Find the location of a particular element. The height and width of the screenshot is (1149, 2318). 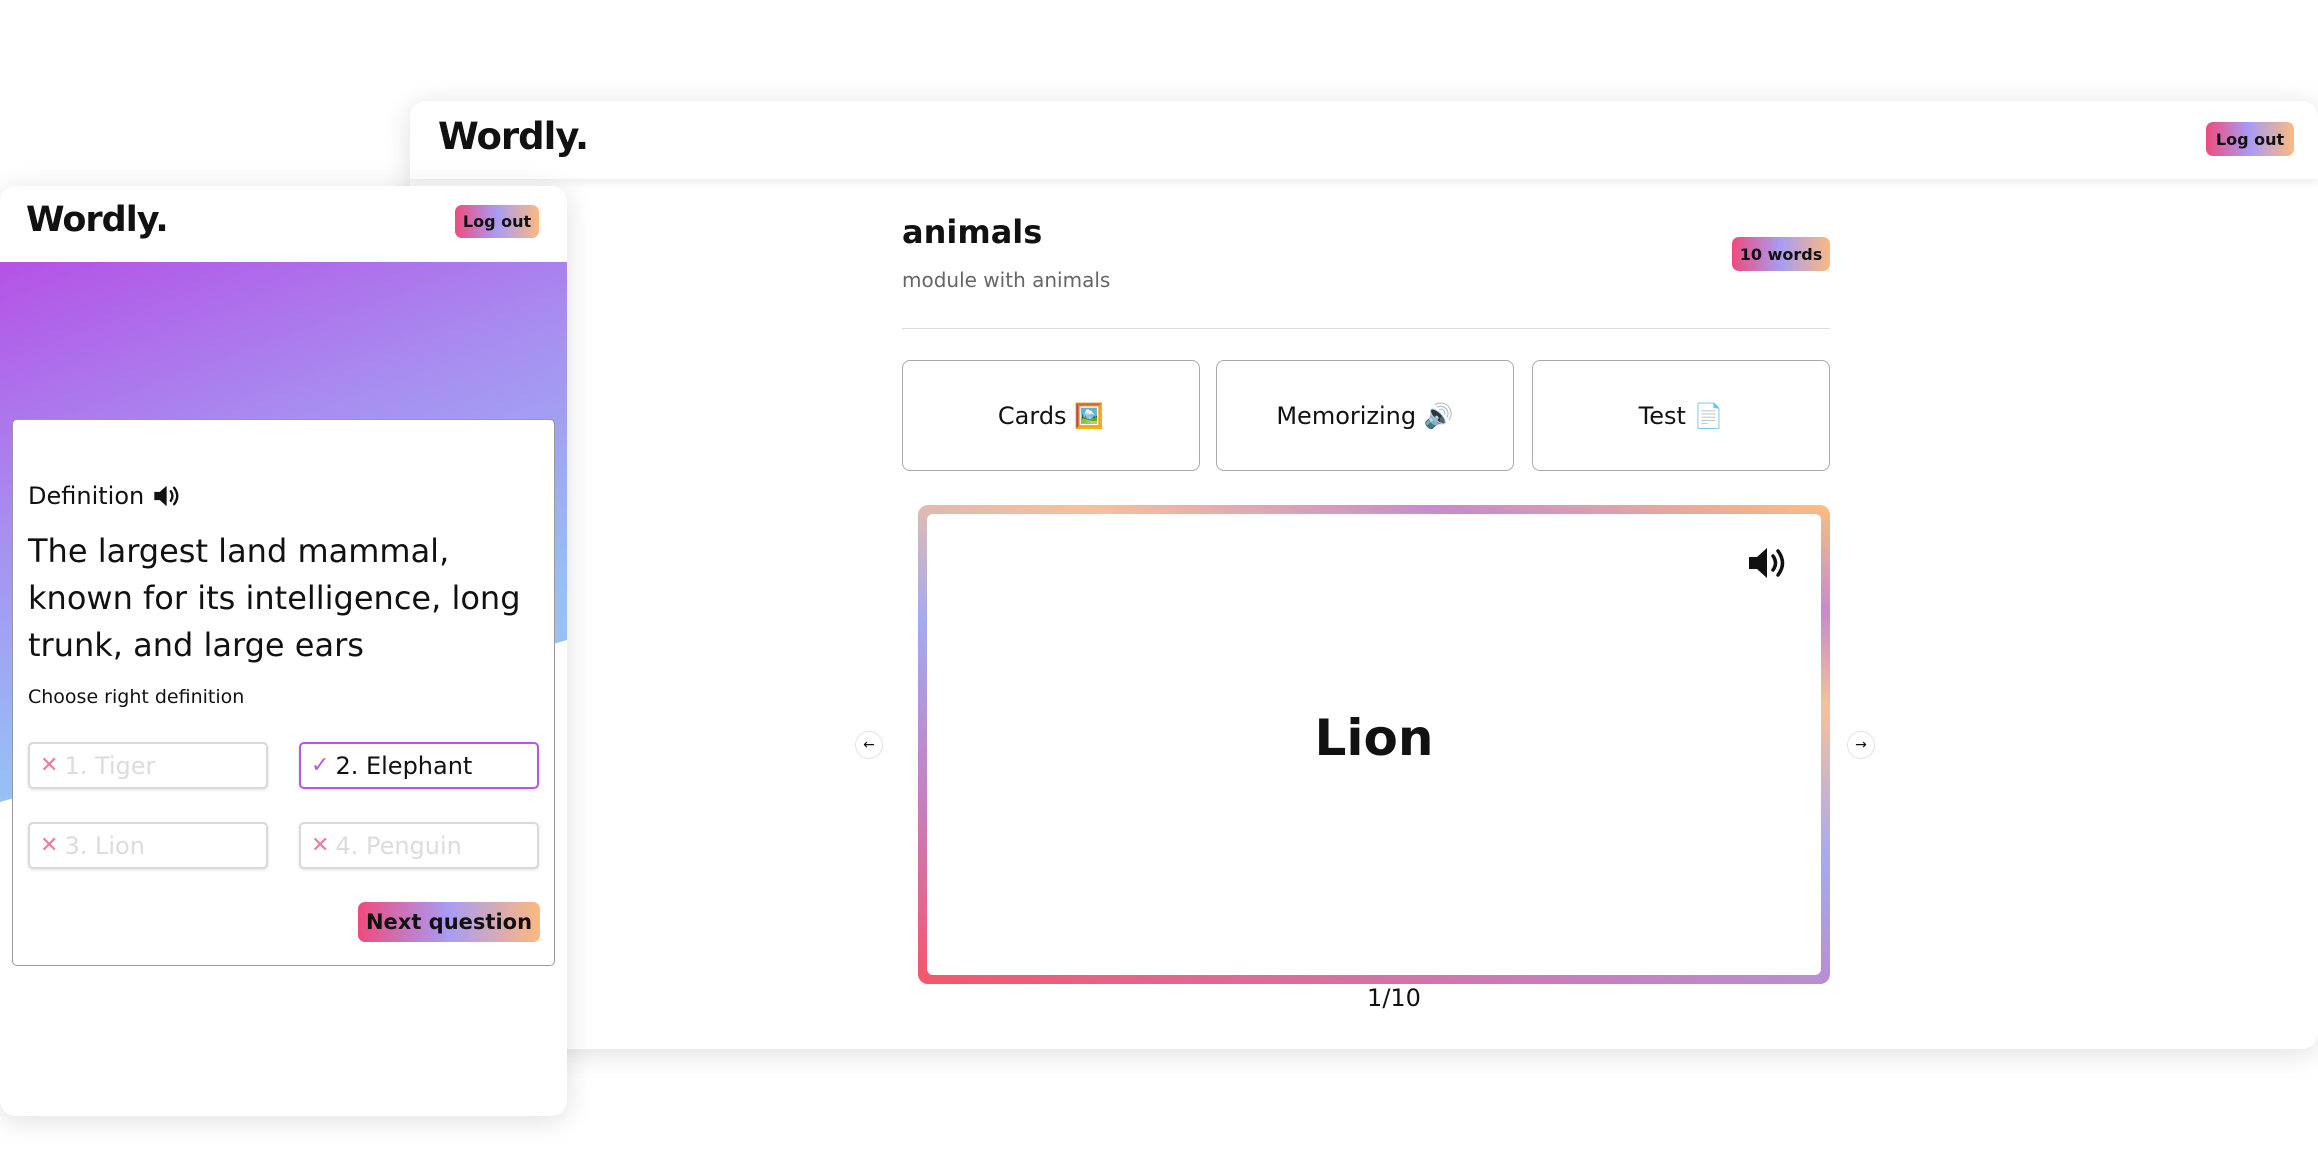

option-lion: ✕ 3. Lion is located at coordinates (148, 845).